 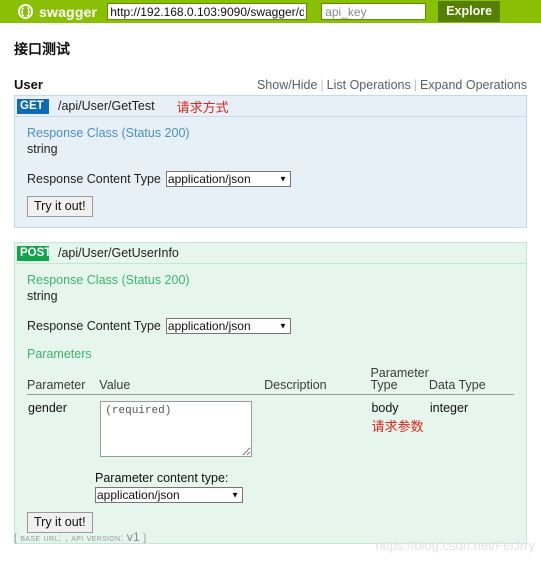 I want to click on table-row: gender body 请求参数 integer, so click(x=270, y=428).